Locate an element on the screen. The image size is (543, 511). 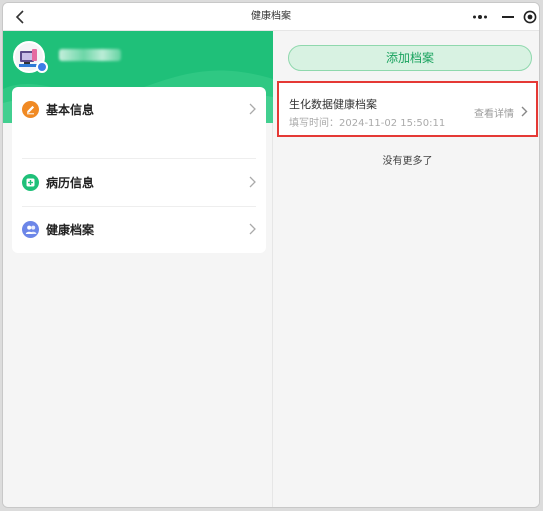
menu-item-health-record: 健康档案 is located at coordinates (139, 230).